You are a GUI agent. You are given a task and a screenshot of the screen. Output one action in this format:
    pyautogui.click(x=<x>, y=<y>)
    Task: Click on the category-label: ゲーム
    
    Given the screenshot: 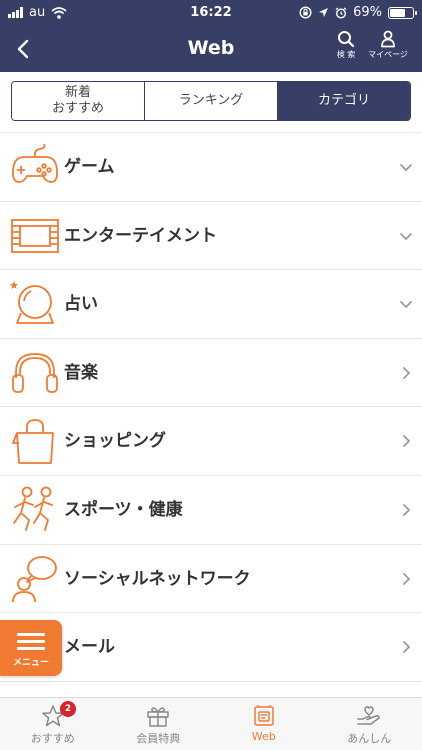 What is the action you would take?
    pyautogui.click(x=89, y=167)
    